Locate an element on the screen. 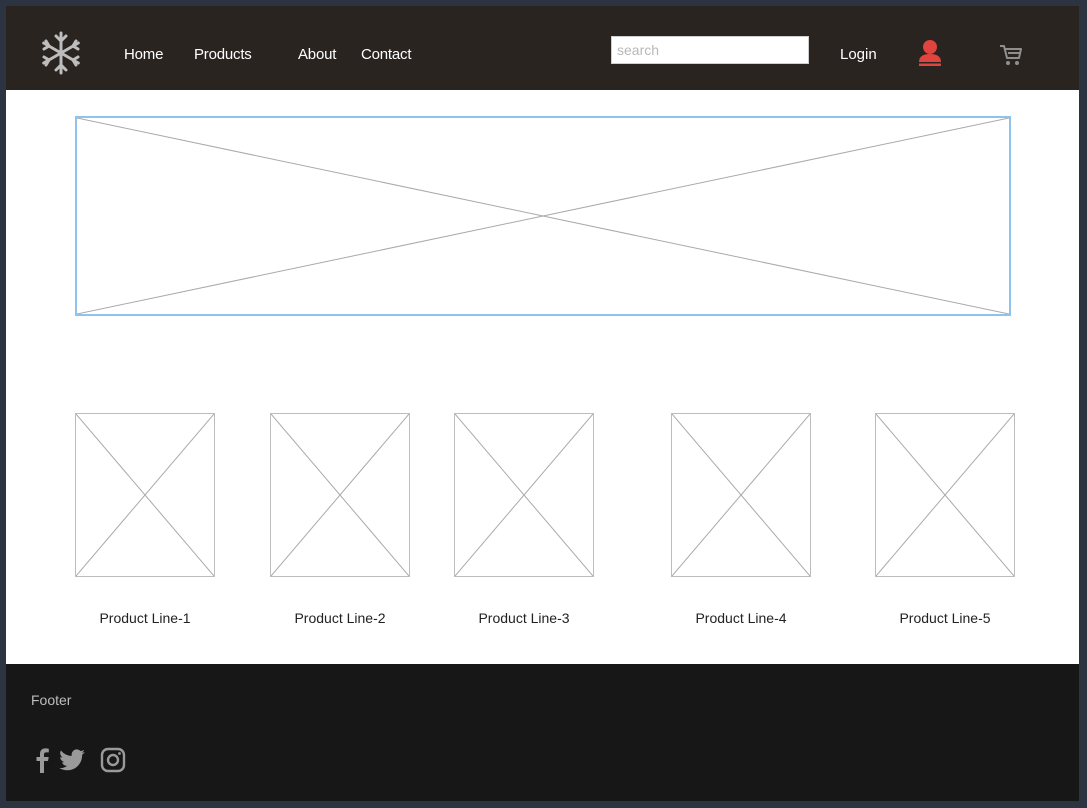 Image resolution: width=1087 pixels, height=808 pixels. product-label: Product Line-3 is located at coordinates (524, 618).